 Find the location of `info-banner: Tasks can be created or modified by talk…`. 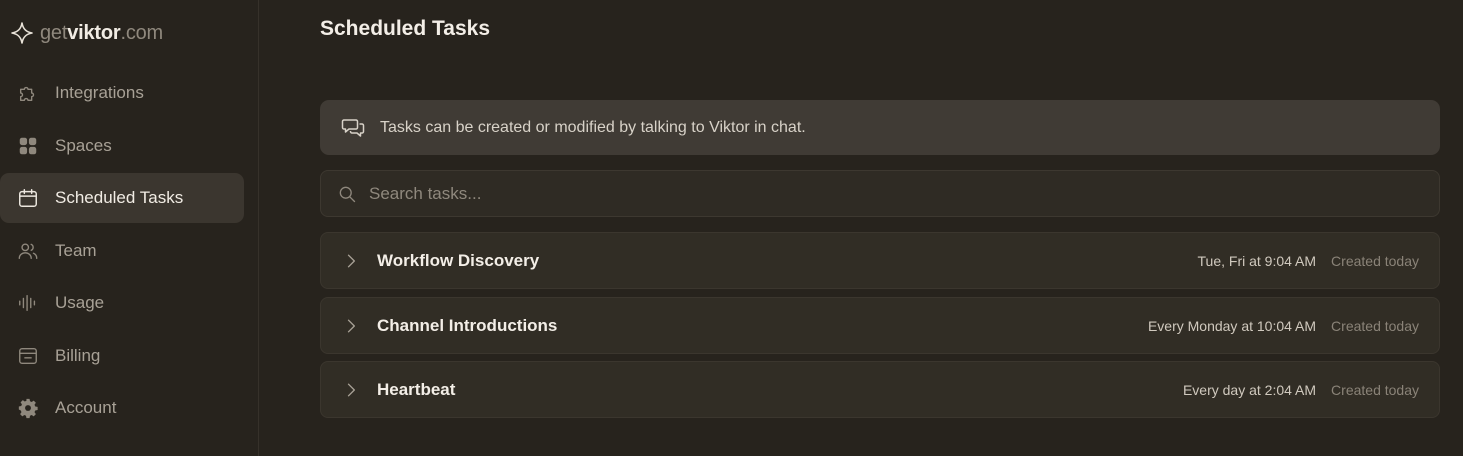

info-banner: Tasks can be created or modified by talk… is located at coordinates (880, 127).